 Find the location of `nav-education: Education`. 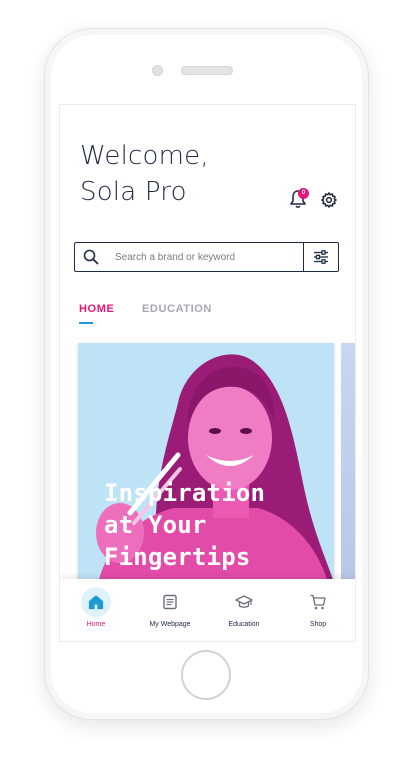

nav-education: Education is located at coordinates (244, 610).